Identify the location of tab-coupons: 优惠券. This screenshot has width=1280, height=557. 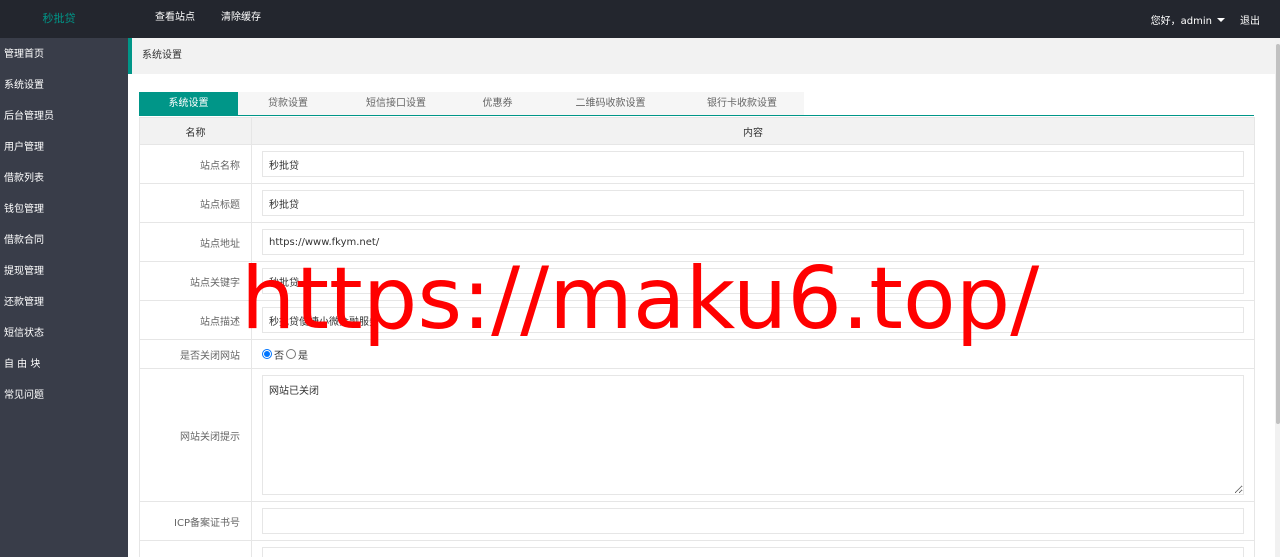
(497, 103).